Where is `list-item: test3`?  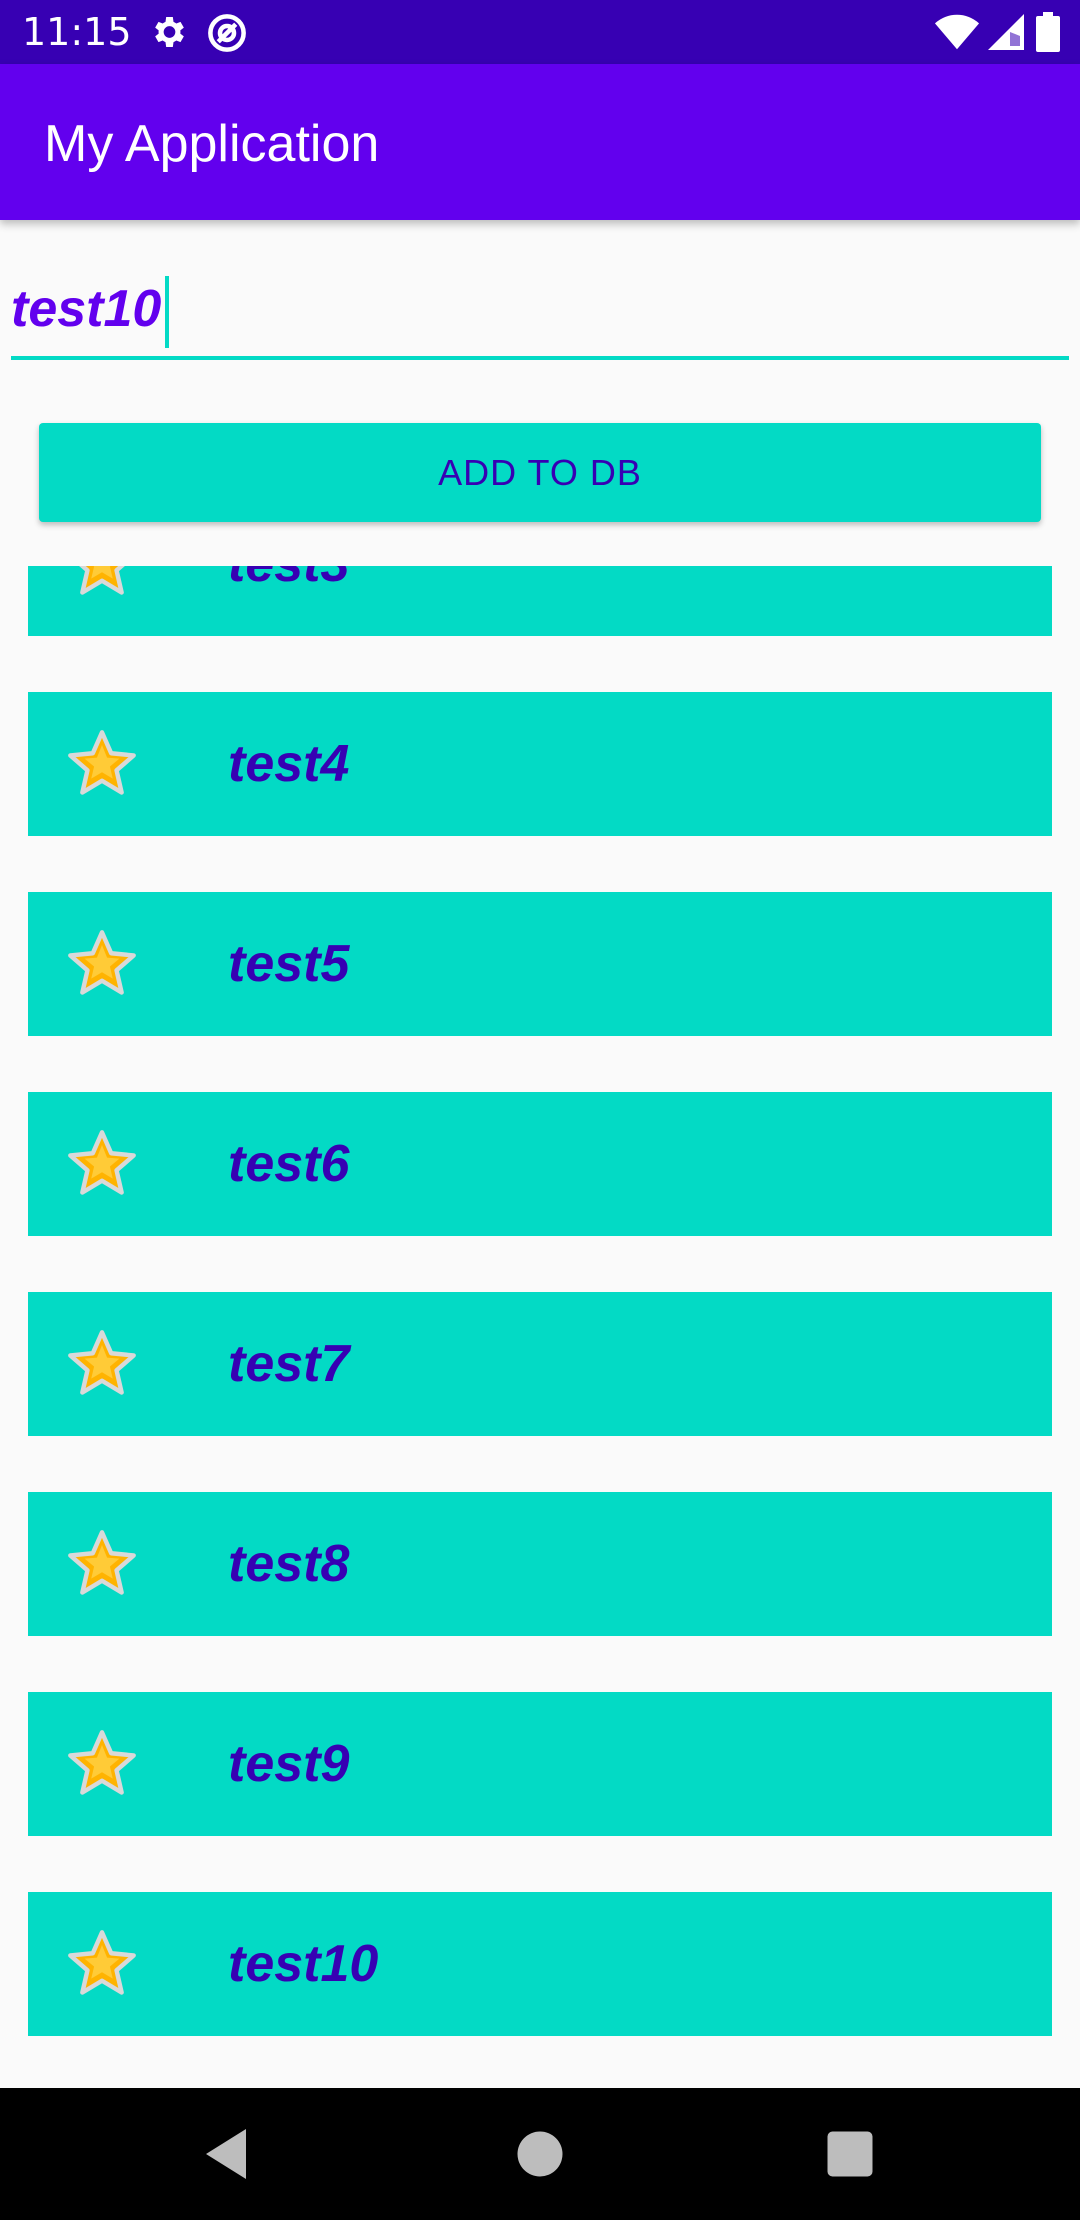 list-item: test3 is located at coordinates (540, 601).